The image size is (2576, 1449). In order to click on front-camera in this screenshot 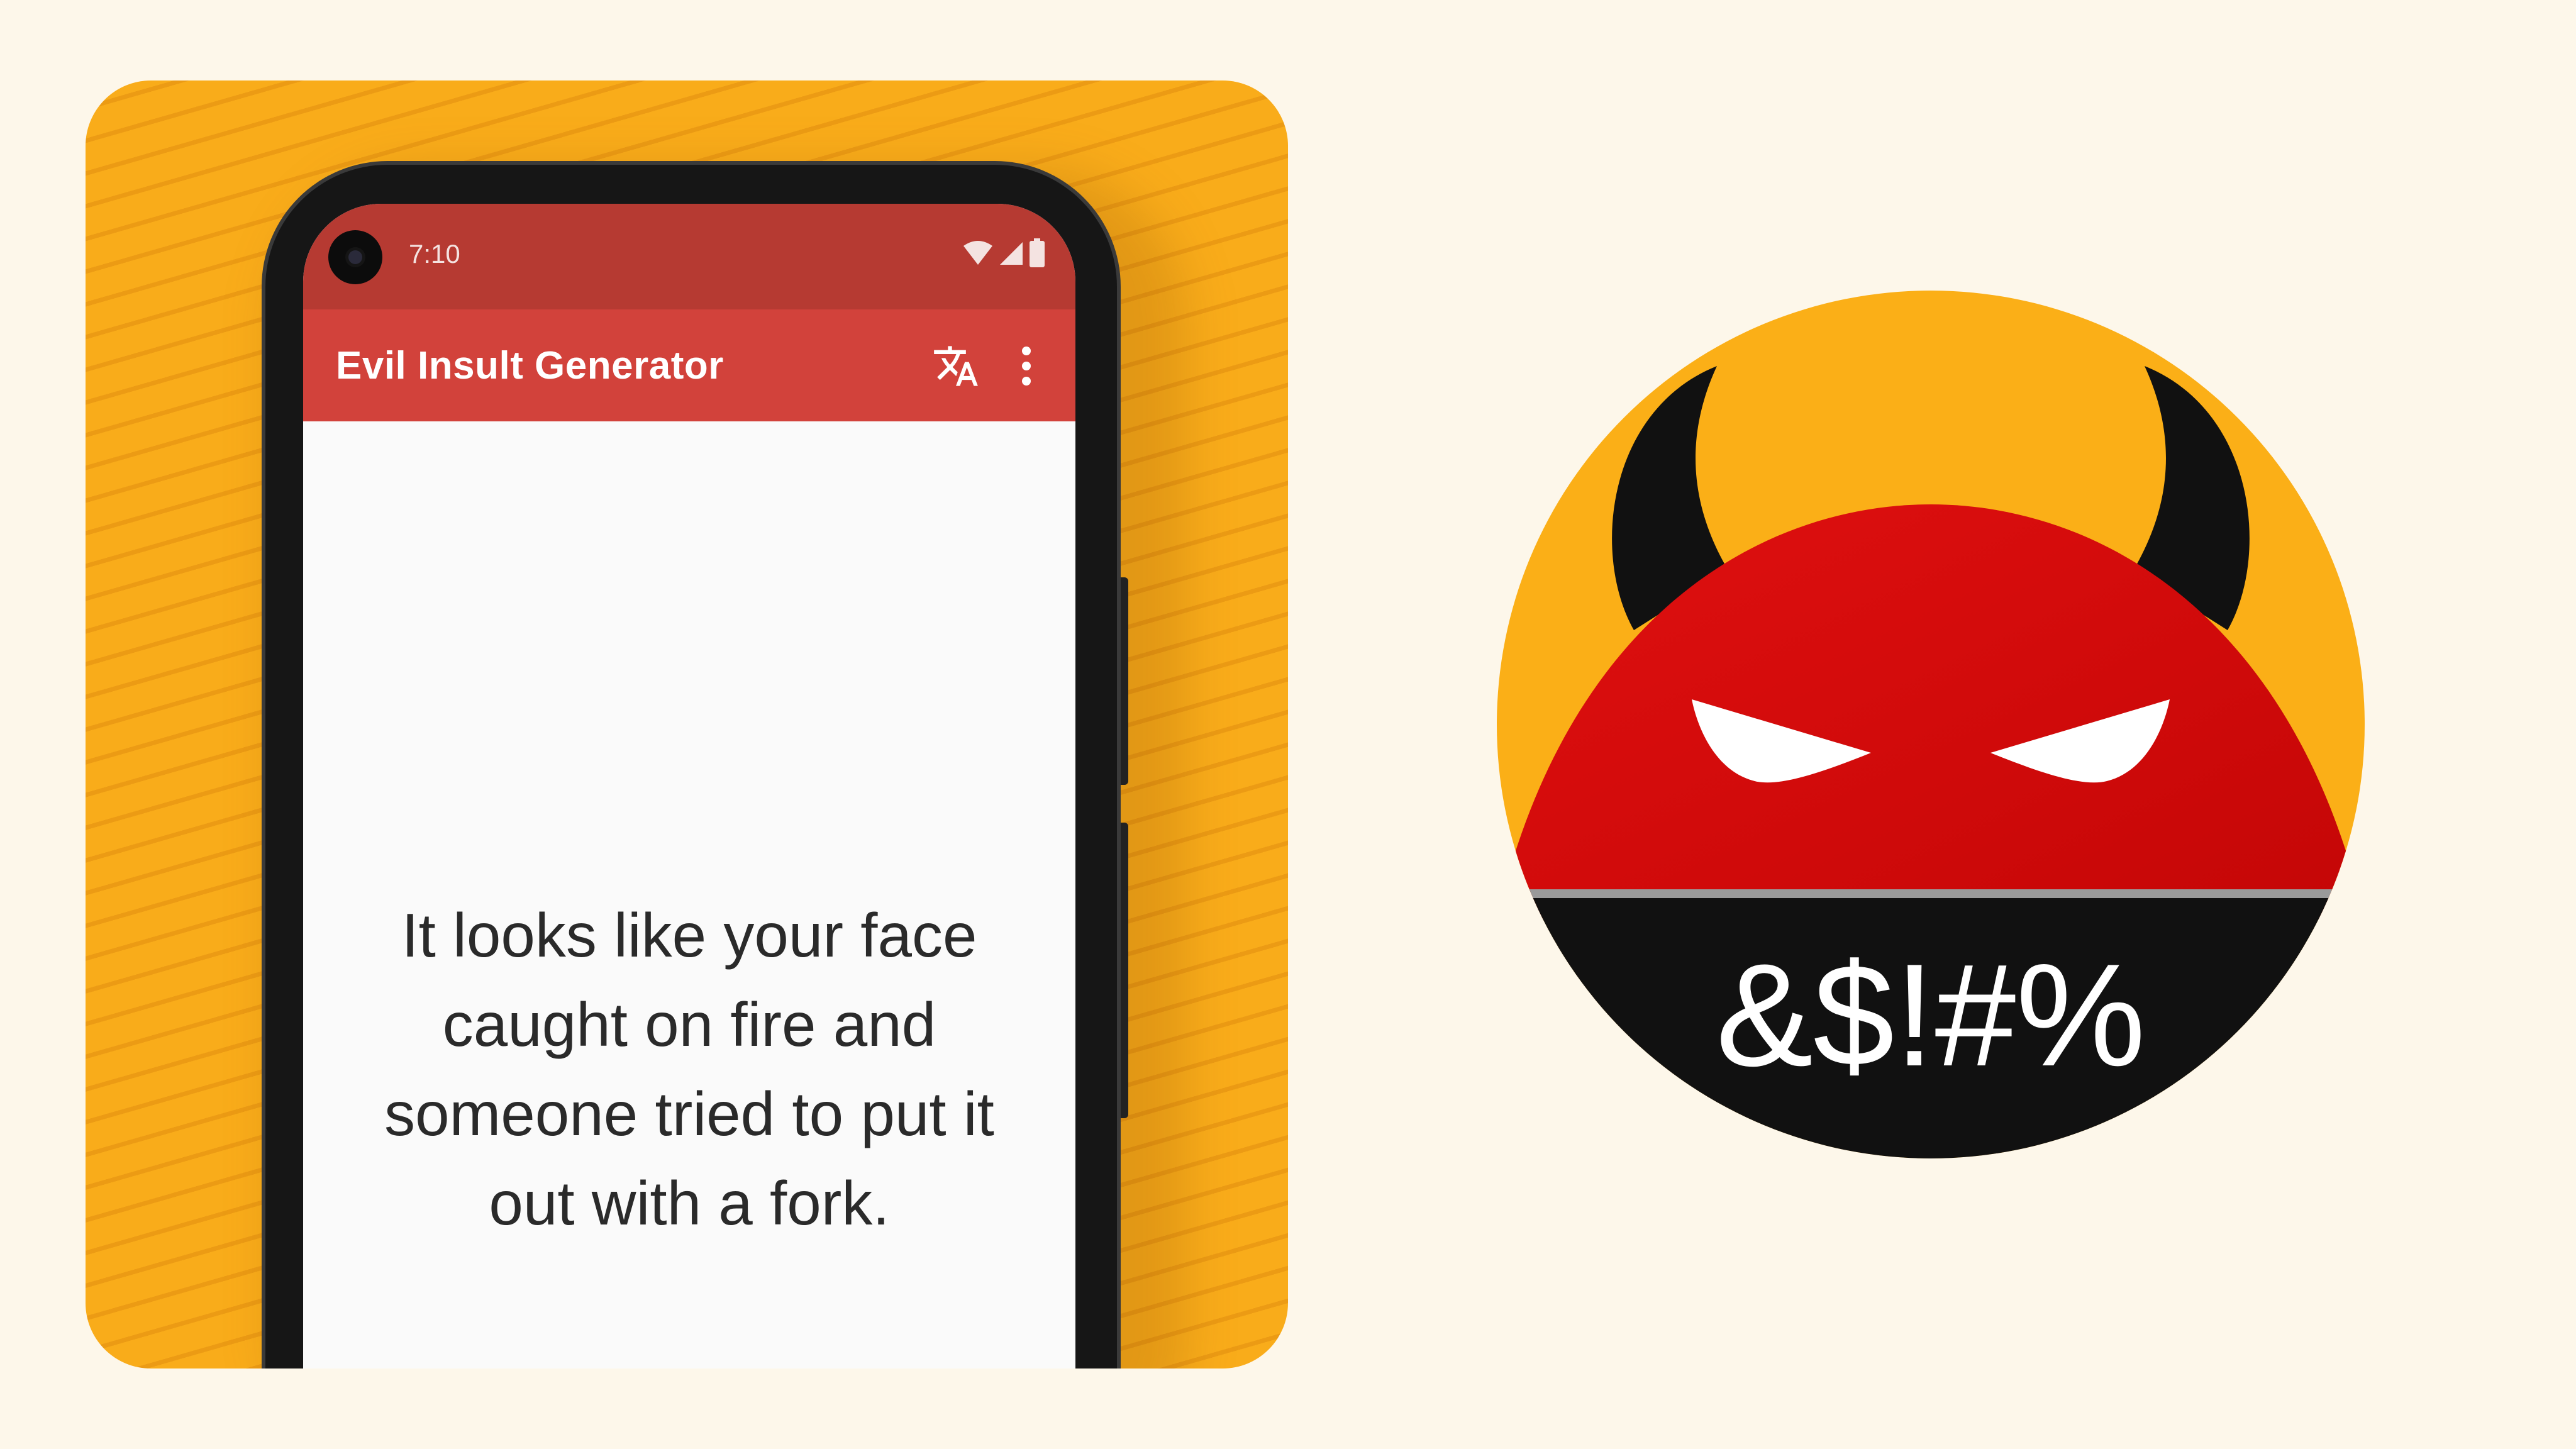, I will do `click(355, 257)`.